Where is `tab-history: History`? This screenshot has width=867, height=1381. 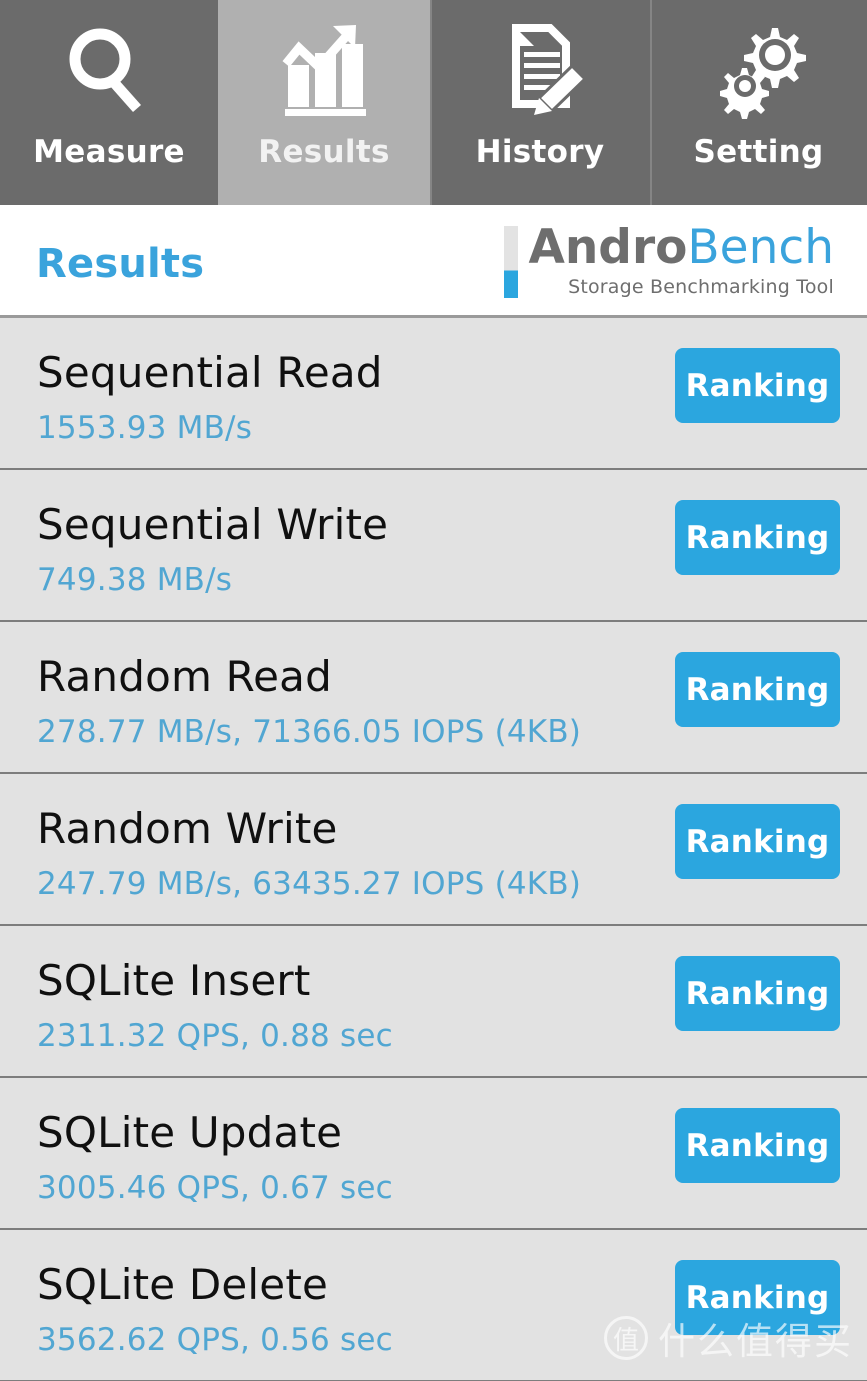
tab-history: History is located at coordinates (540, 102).